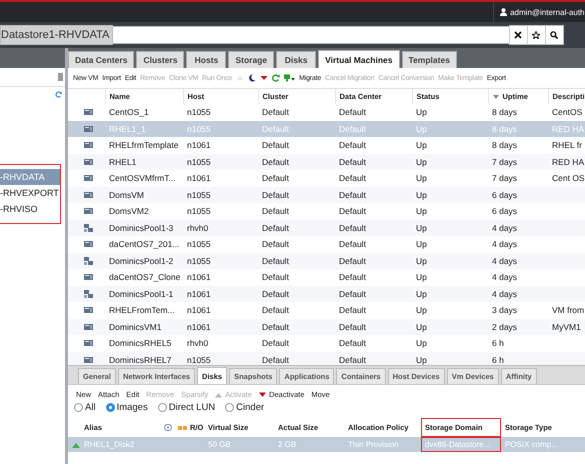  What do you see at coordinates (252, 78) in the screenshot?
I see `moon-icon` at bounding box center [252, 78].